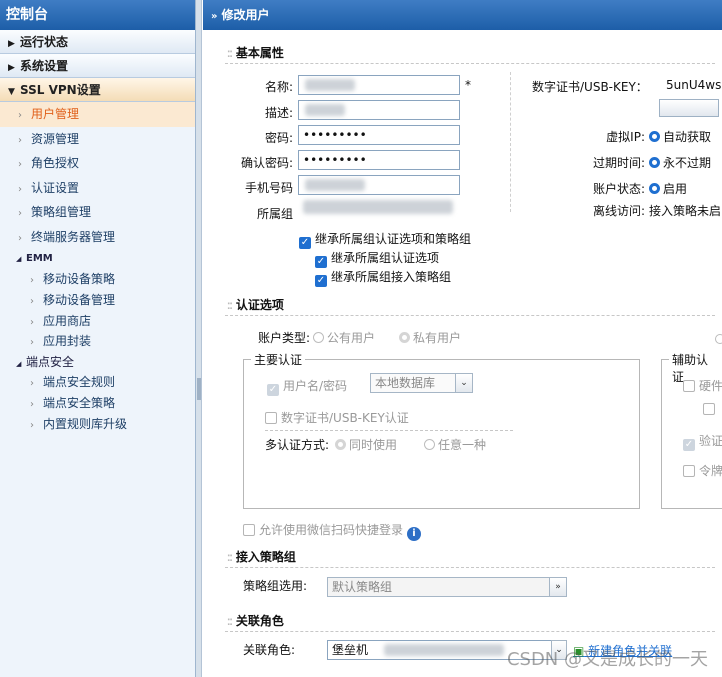 The image size is (722, 677). I want to click on sidebar-subitem-endpoint-rules: › 端点安全规则, so click(97, 382).